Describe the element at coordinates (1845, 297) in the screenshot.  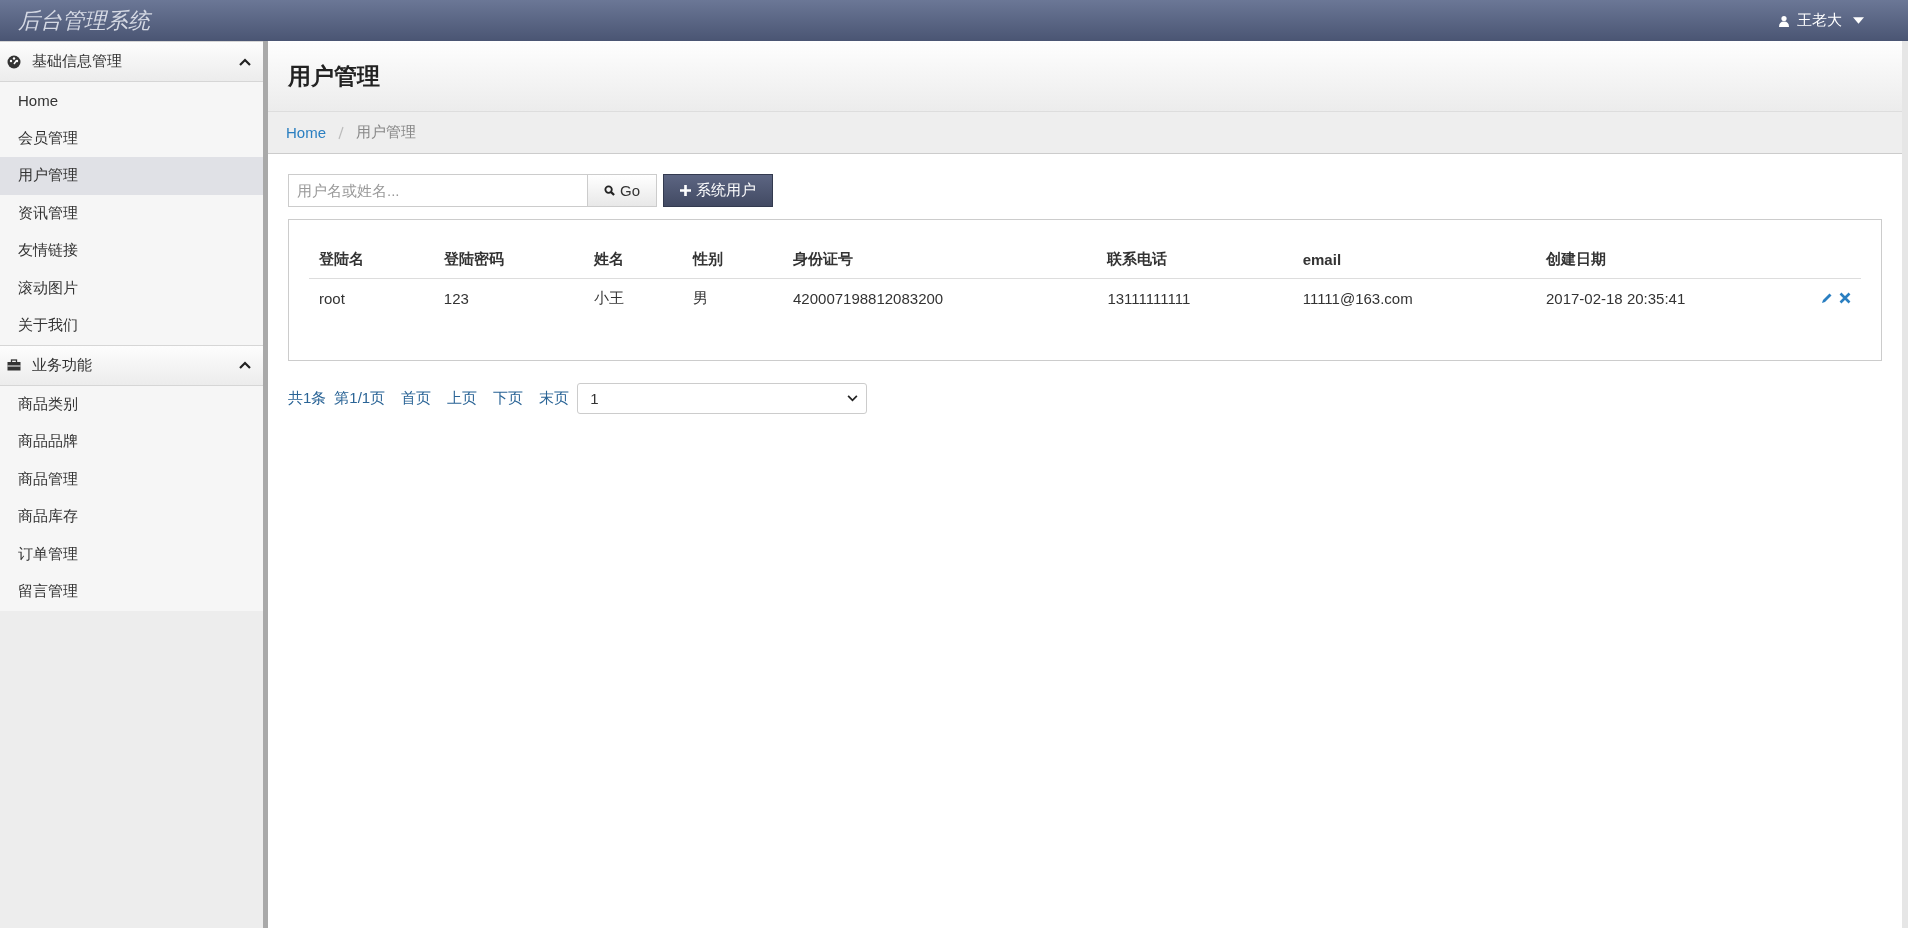
I see `delete-icon` at that location.